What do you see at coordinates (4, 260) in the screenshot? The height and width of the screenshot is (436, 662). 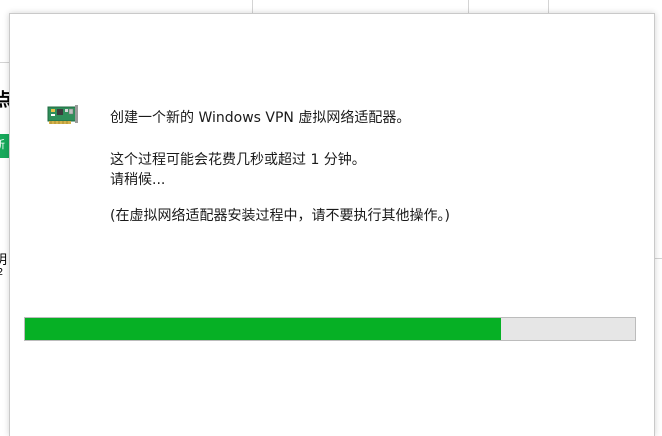 I see `background-text: 明` at bounding box center [4, 260].